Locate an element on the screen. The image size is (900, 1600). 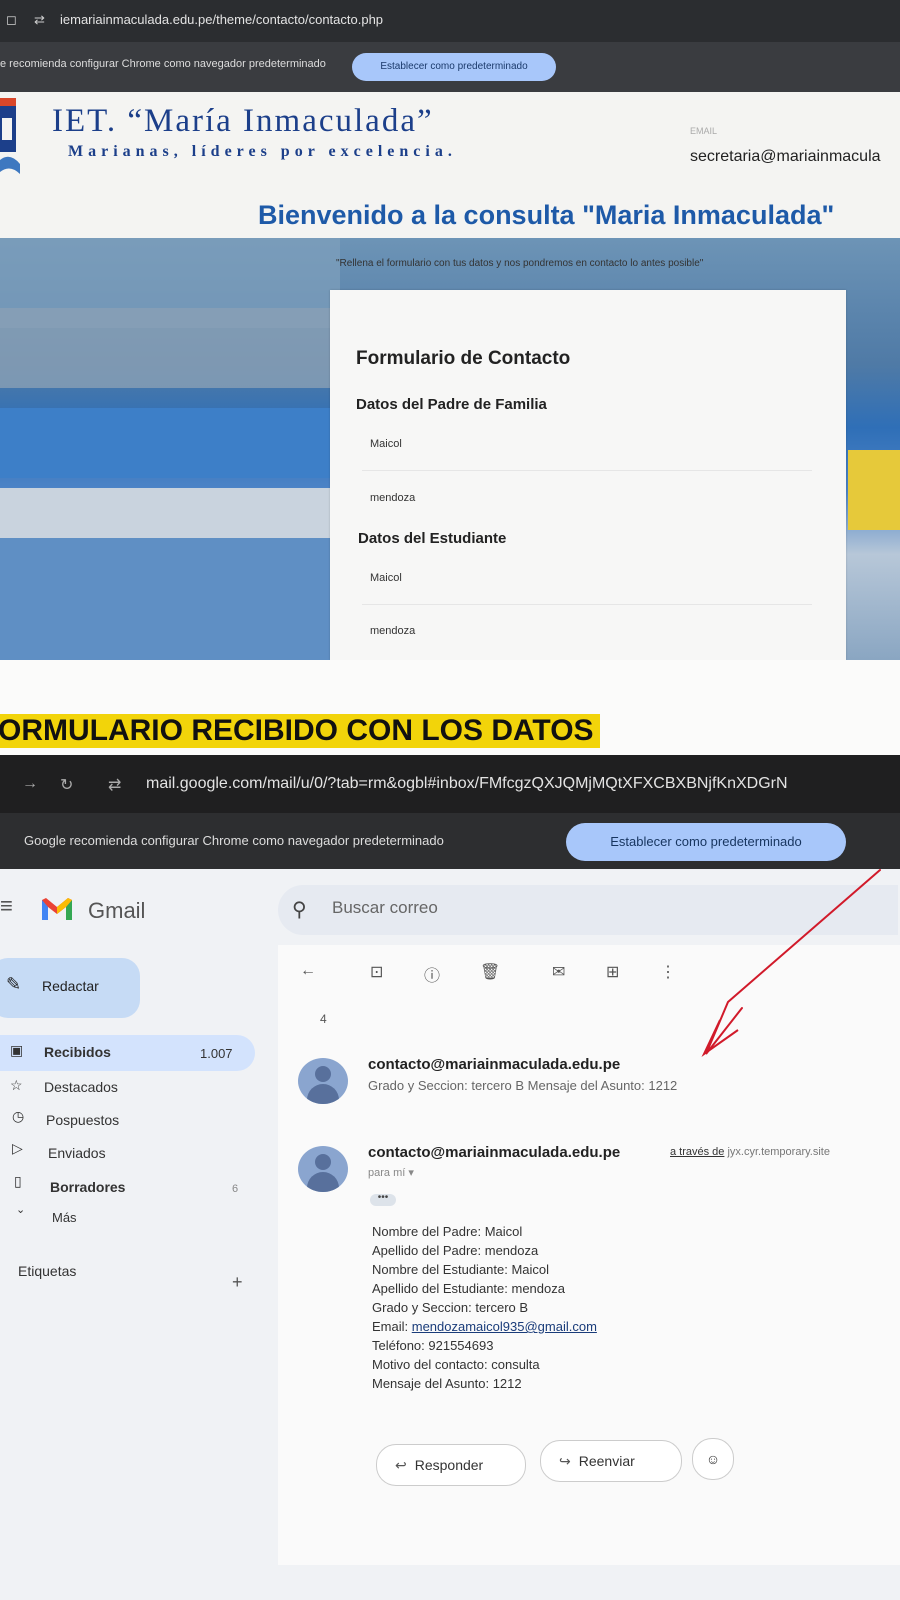
sidebar-item-more: Más is located at coordinates (64, 1217).